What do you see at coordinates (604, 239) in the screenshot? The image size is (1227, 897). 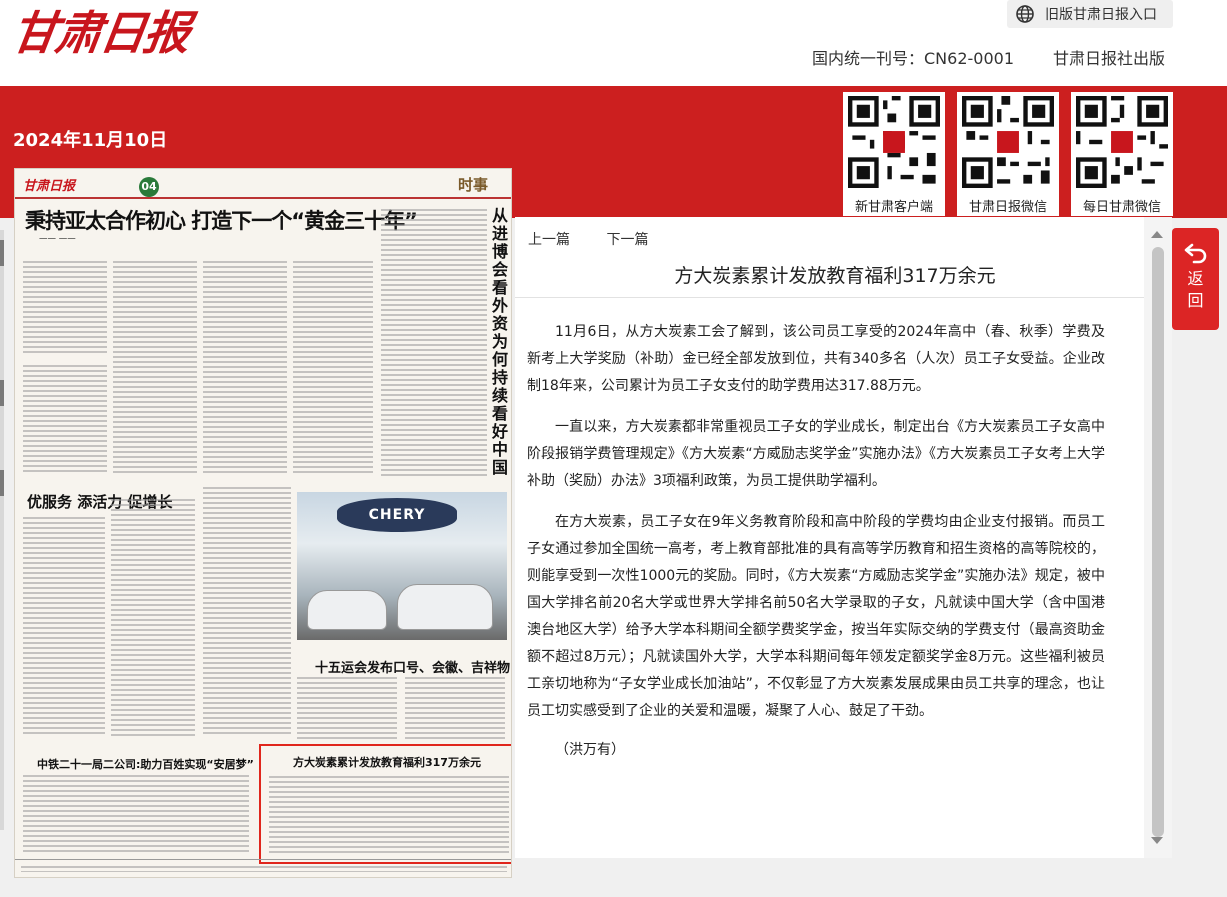 I see `article-nav: 上一篇 下一篇` at bounding box center [604, 239].